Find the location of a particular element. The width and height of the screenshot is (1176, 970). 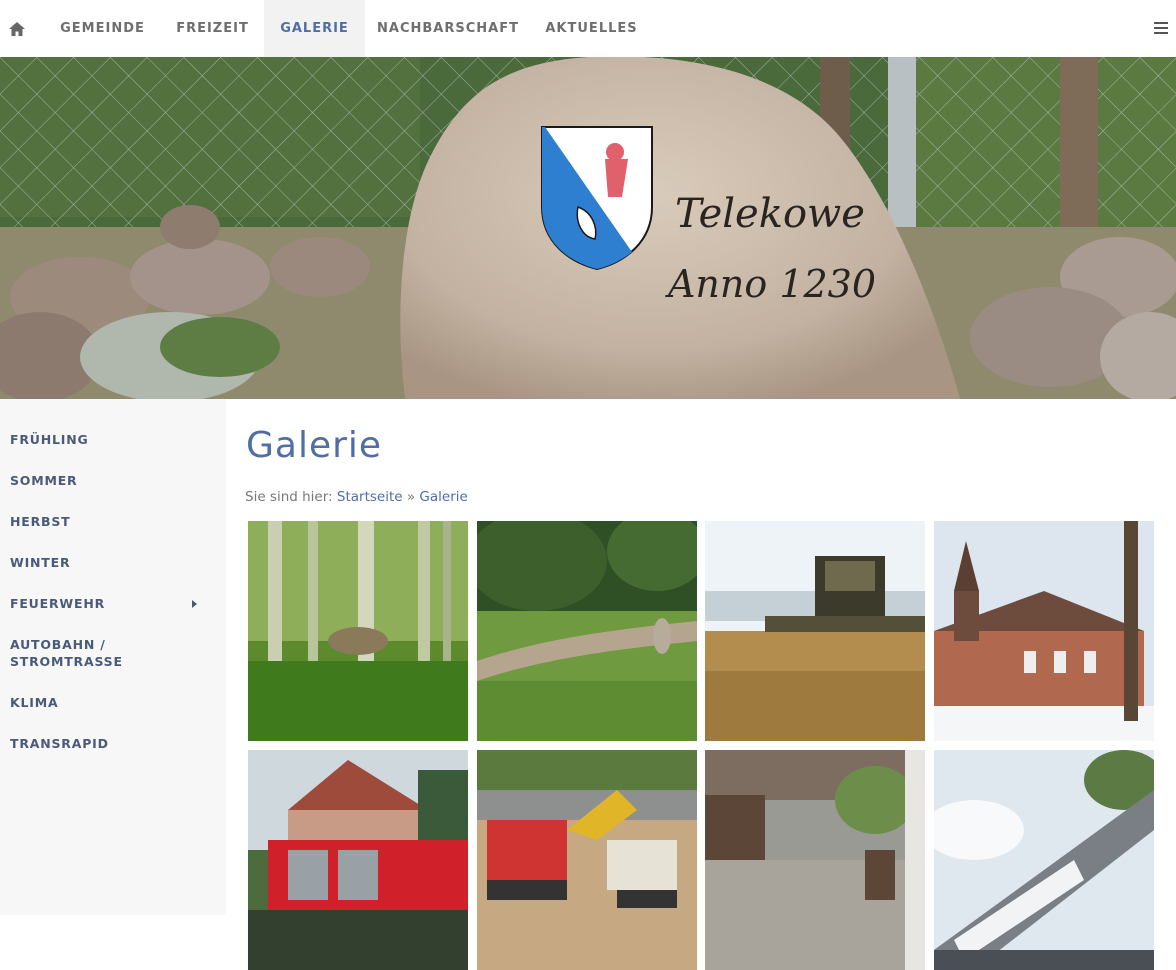

submenu-arrow-icon is located at coordinates (194, 604).